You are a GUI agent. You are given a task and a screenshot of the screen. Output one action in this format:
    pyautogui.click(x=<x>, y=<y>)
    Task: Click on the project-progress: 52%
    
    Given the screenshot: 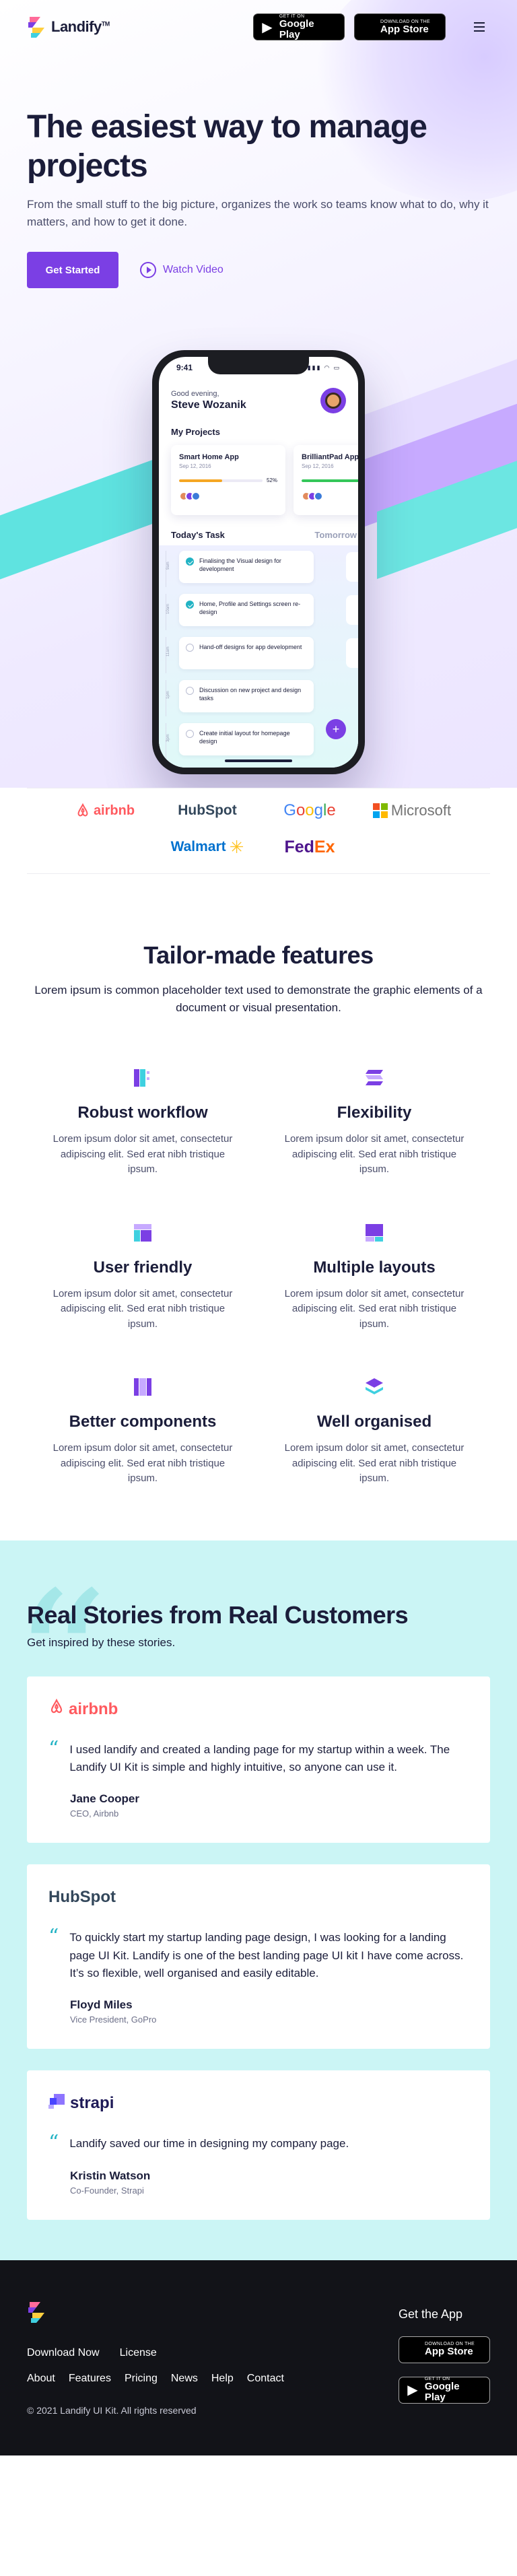 What is the action you would take?
    pyautogui.click(x=228, y=480)
    